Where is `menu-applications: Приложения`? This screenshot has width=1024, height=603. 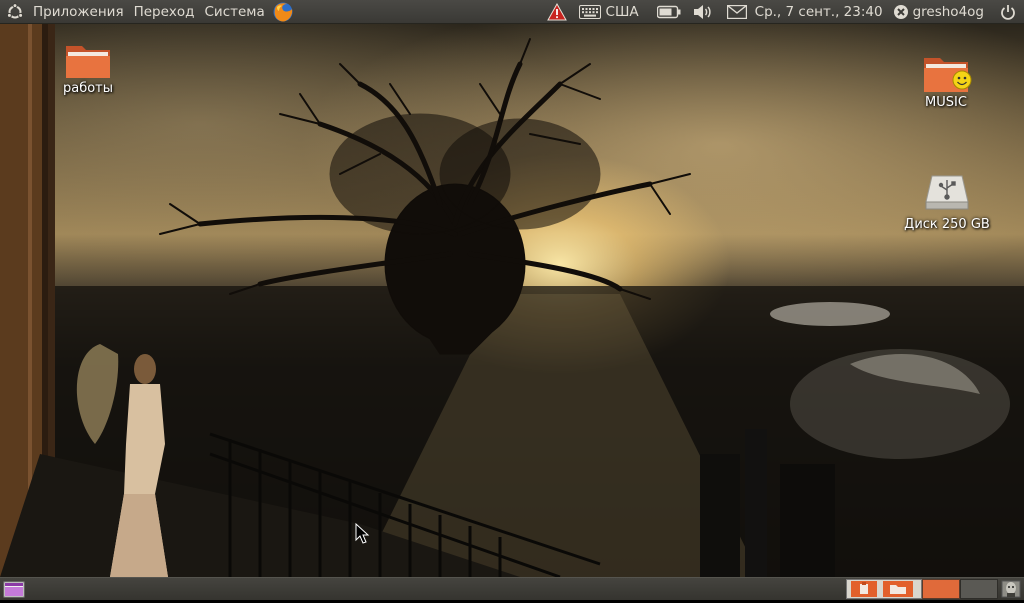 menu-applications: Приложения is located at coordinates (78, 12).